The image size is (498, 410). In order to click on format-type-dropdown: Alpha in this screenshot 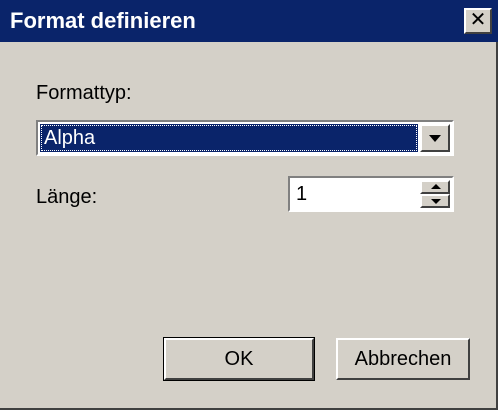, I will do `click(245, 138)`.